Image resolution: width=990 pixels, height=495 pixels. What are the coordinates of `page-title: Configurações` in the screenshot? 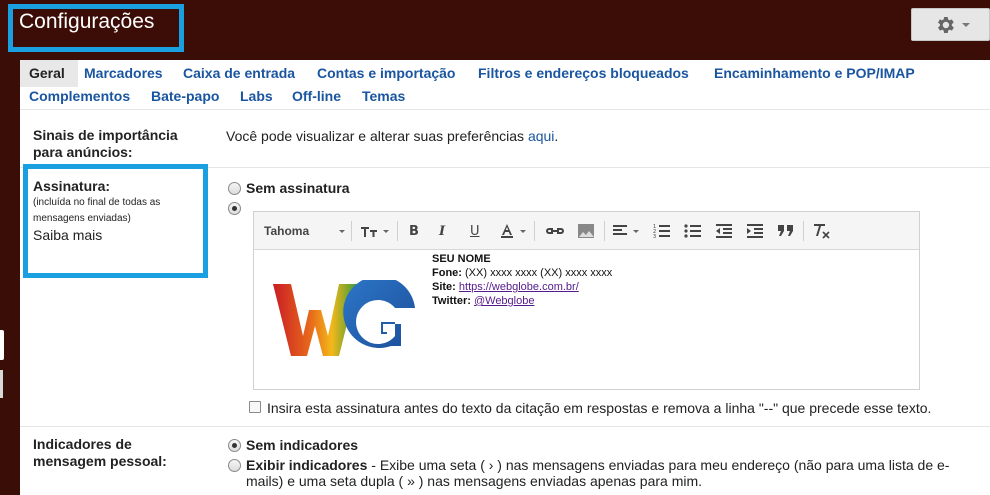 It's located at (87, 21).